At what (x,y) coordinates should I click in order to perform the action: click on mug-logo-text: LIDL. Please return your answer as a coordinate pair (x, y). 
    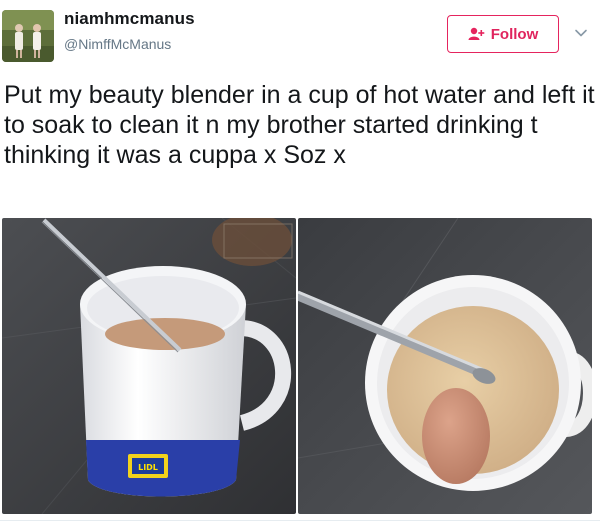
    Looking at the image, I should click on (148, 467).